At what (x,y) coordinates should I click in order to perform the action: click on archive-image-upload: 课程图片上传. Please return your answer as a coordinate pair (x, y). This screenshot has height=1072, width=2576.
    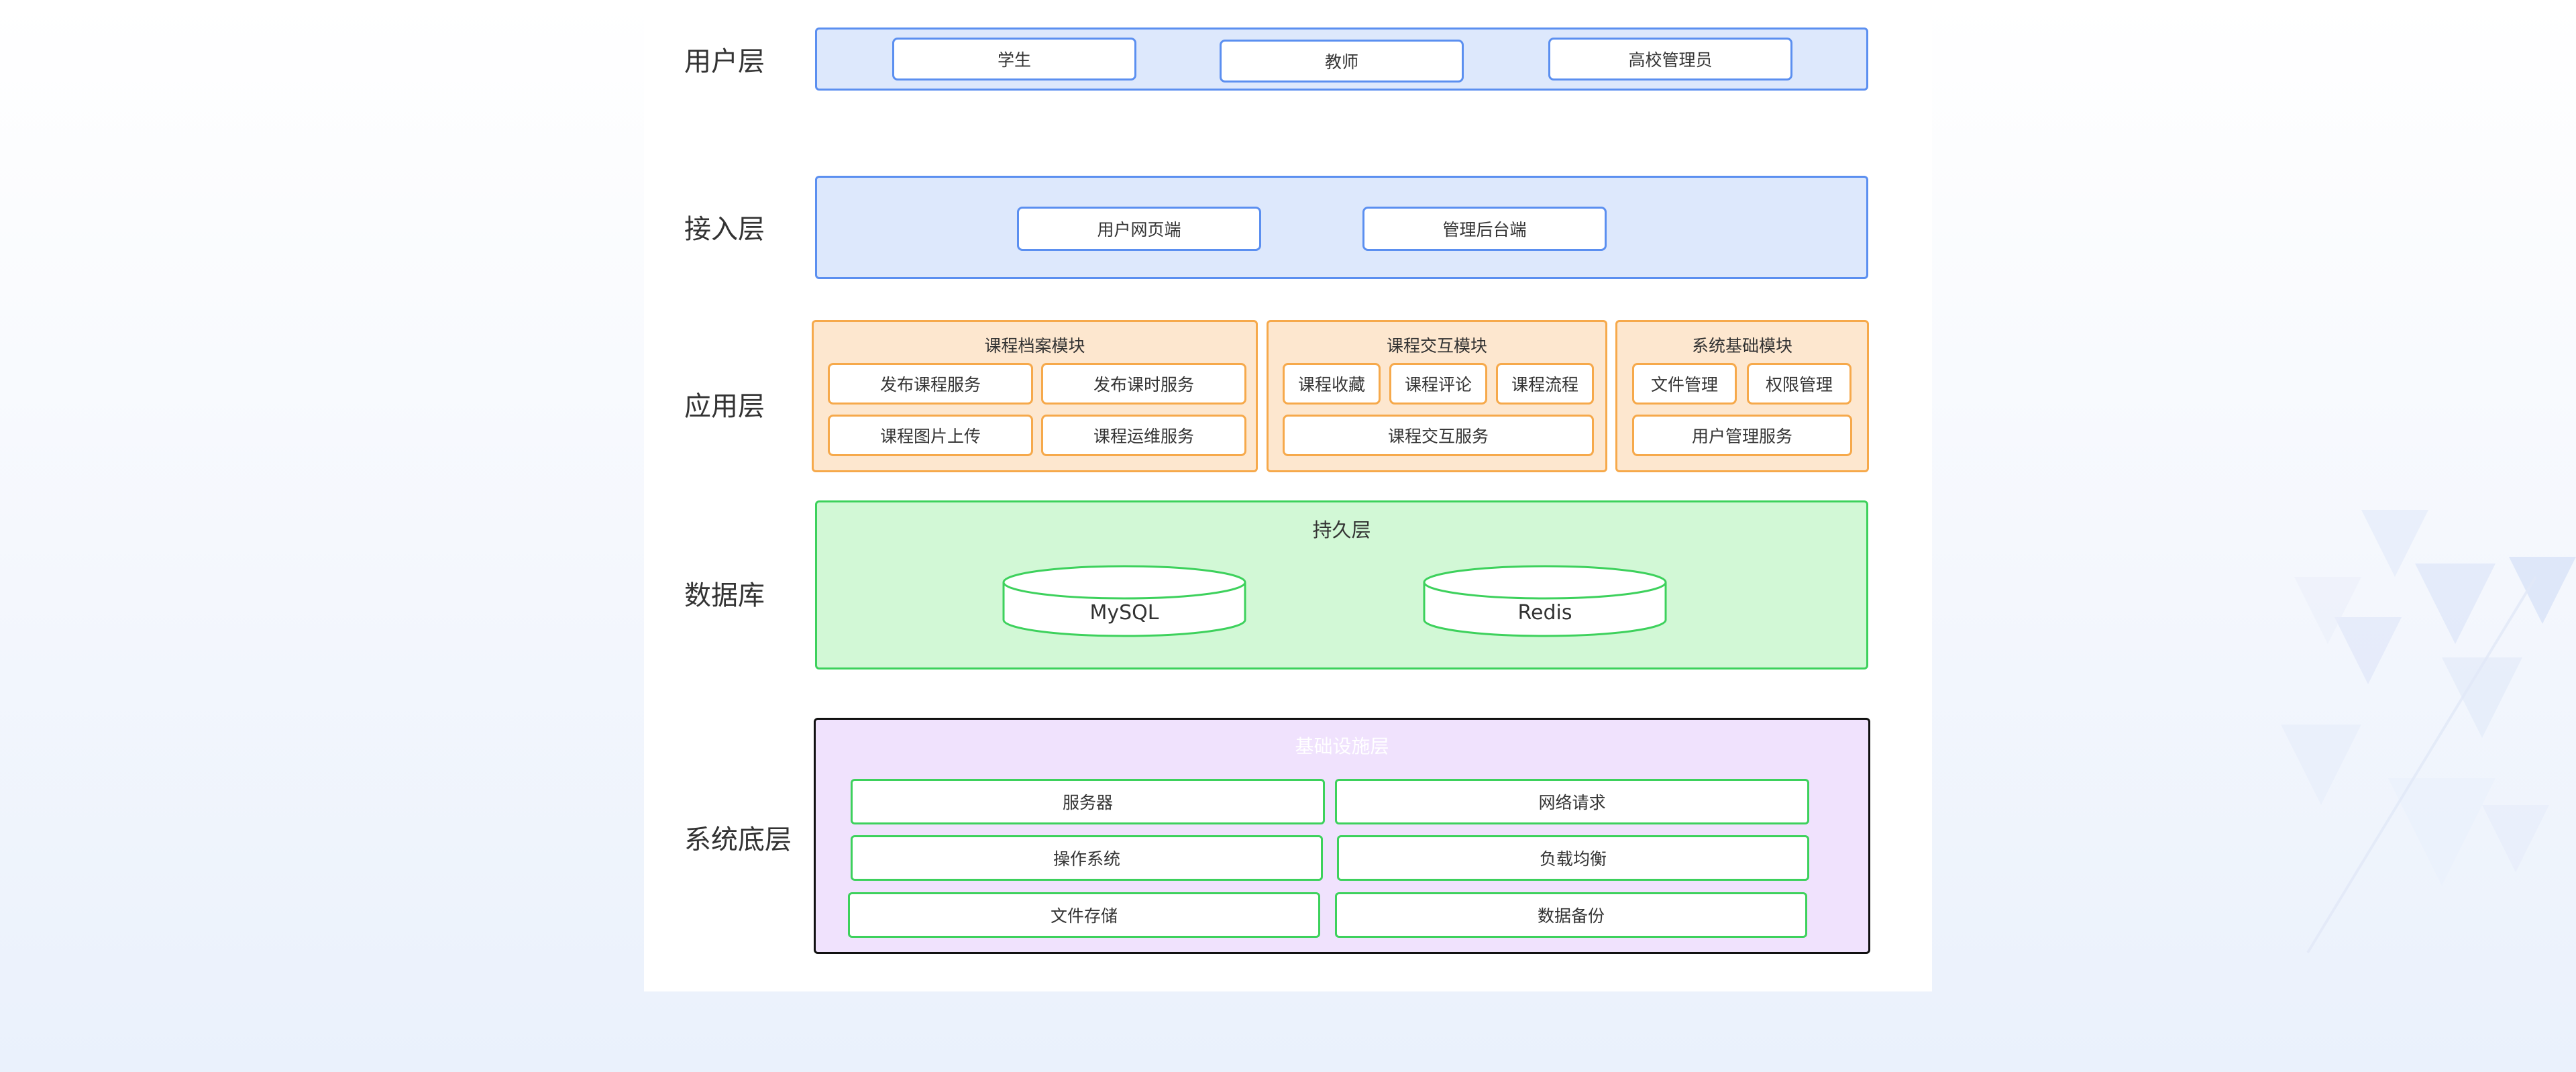
    Looking at the image, I should click on (930, 436).